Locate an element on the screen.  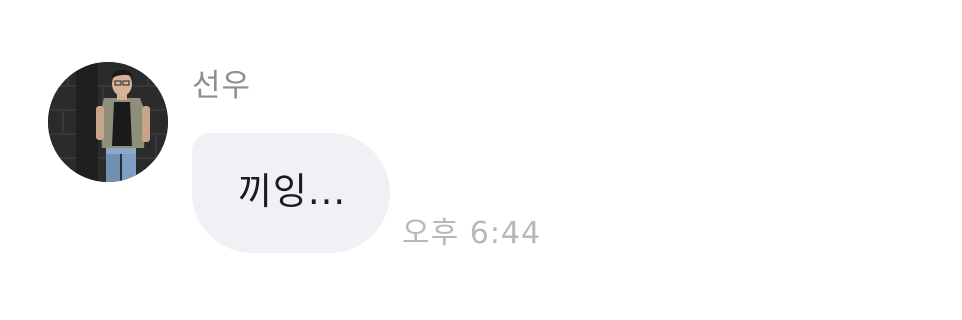
message-timestamp: 오후 6:44 is located at coordinates (472, 233).